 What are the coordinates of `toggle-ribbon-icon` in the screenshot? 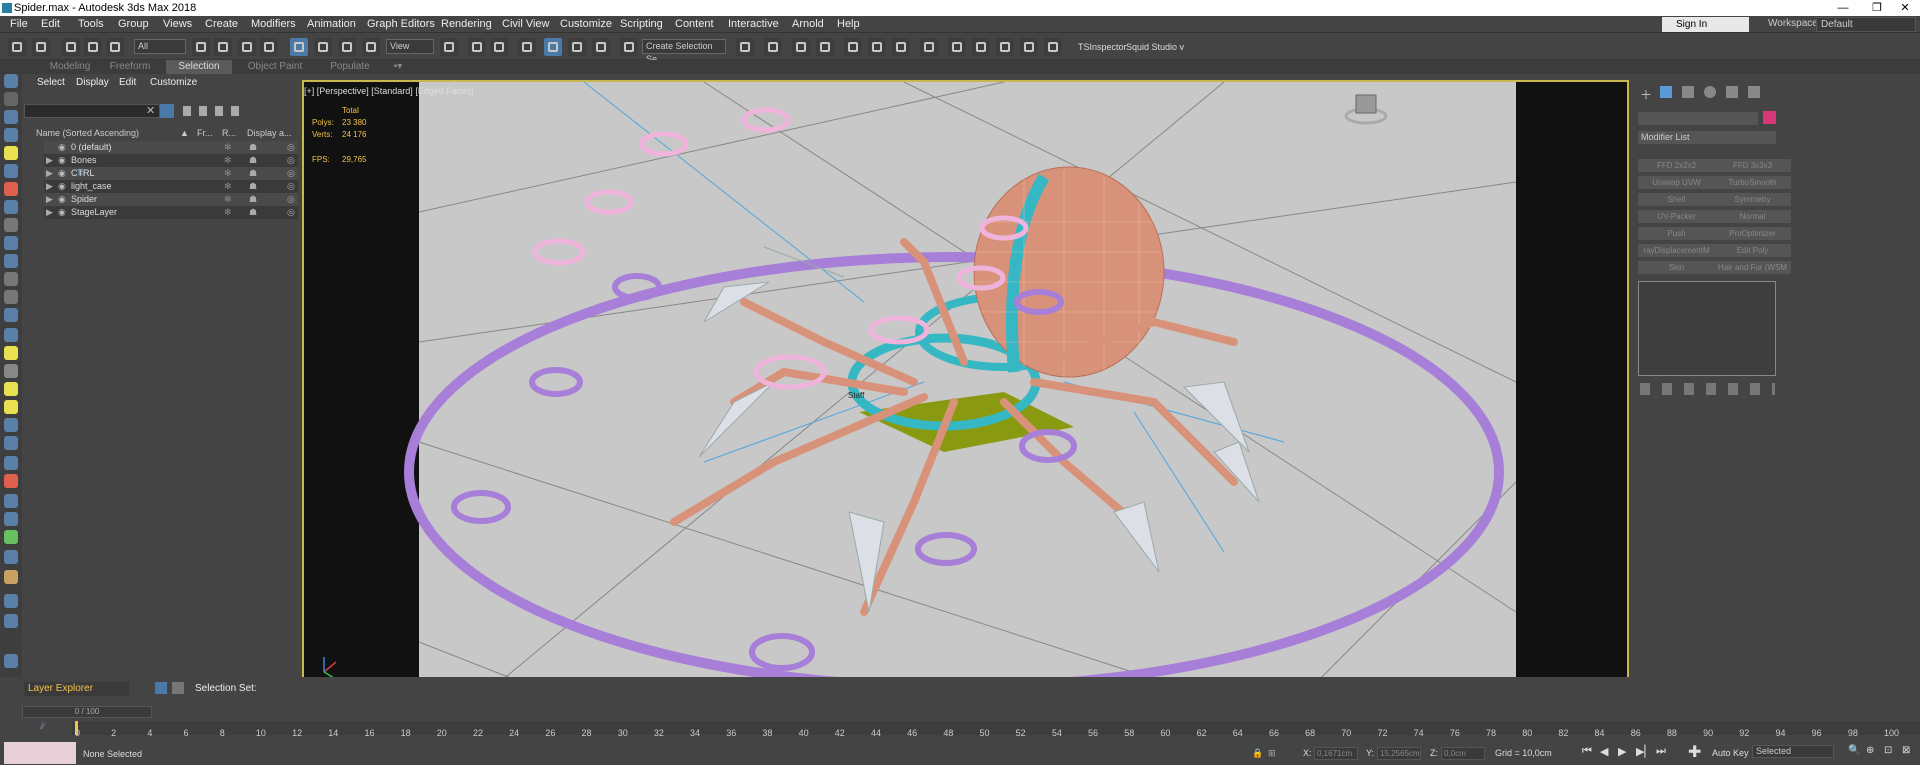 It's located at (853, 47).